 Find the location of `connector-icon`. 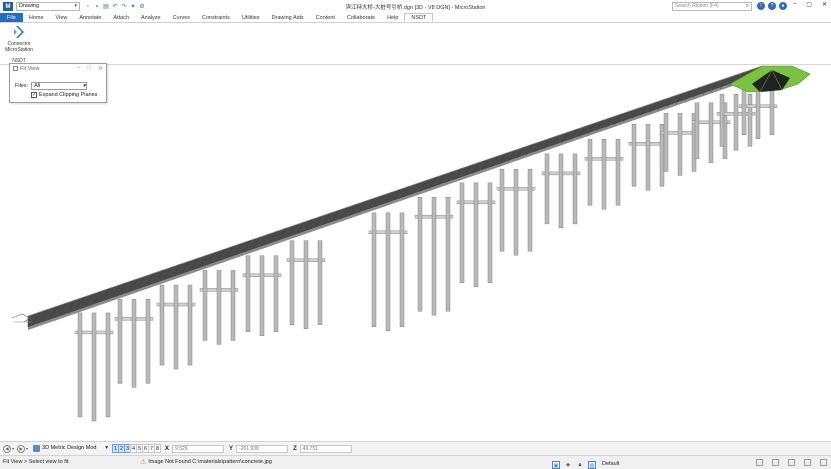

connector-icon is located at coordinates (19, 32).